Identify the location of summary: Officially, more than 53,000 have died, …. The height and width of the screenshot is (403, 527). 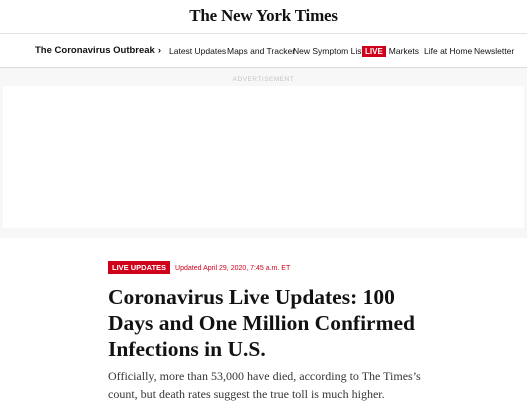
(264, 385).